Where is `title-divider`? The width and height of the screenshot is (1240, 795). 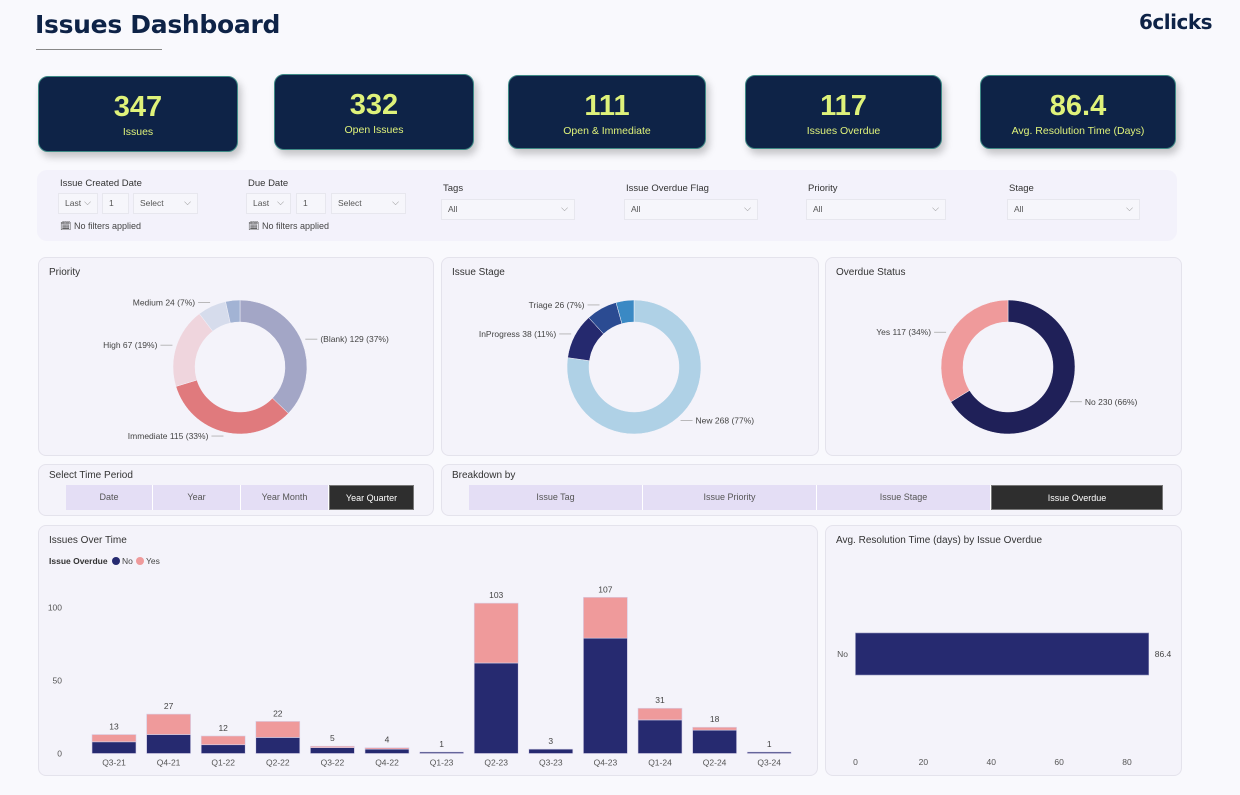 title-divider is located at coordinates (99, 49).